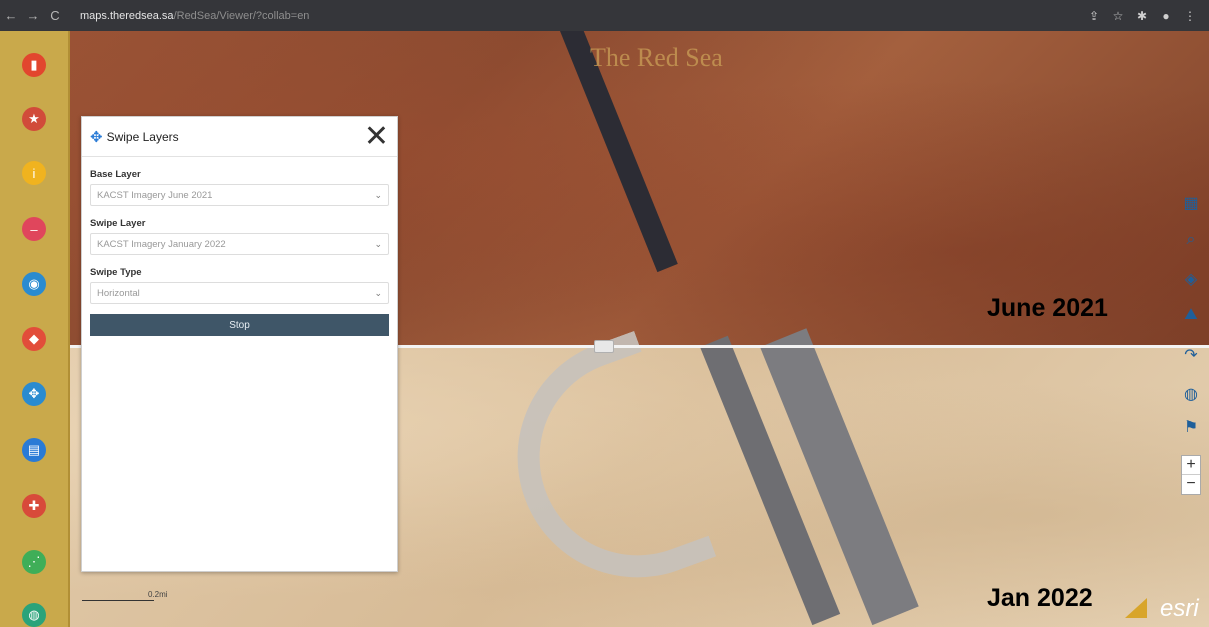 This screenshot has height=627, width=1209. I want to click on measure-icon, so click(1136, 608).